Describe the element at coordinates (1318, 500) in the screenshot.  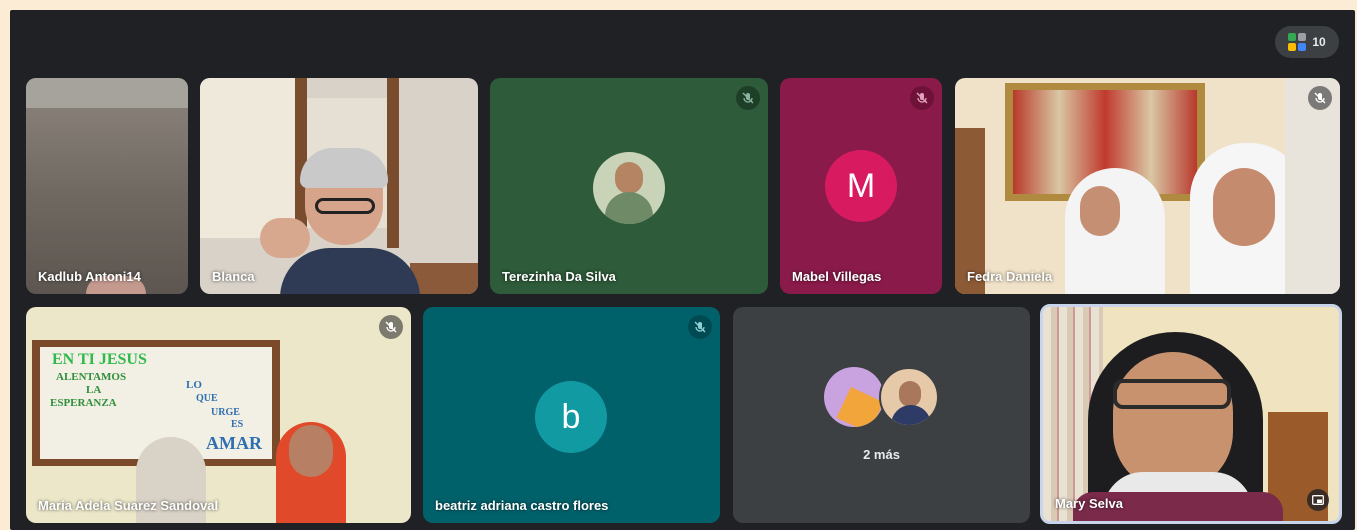
I see `picture-in-picture-icon` at that location.